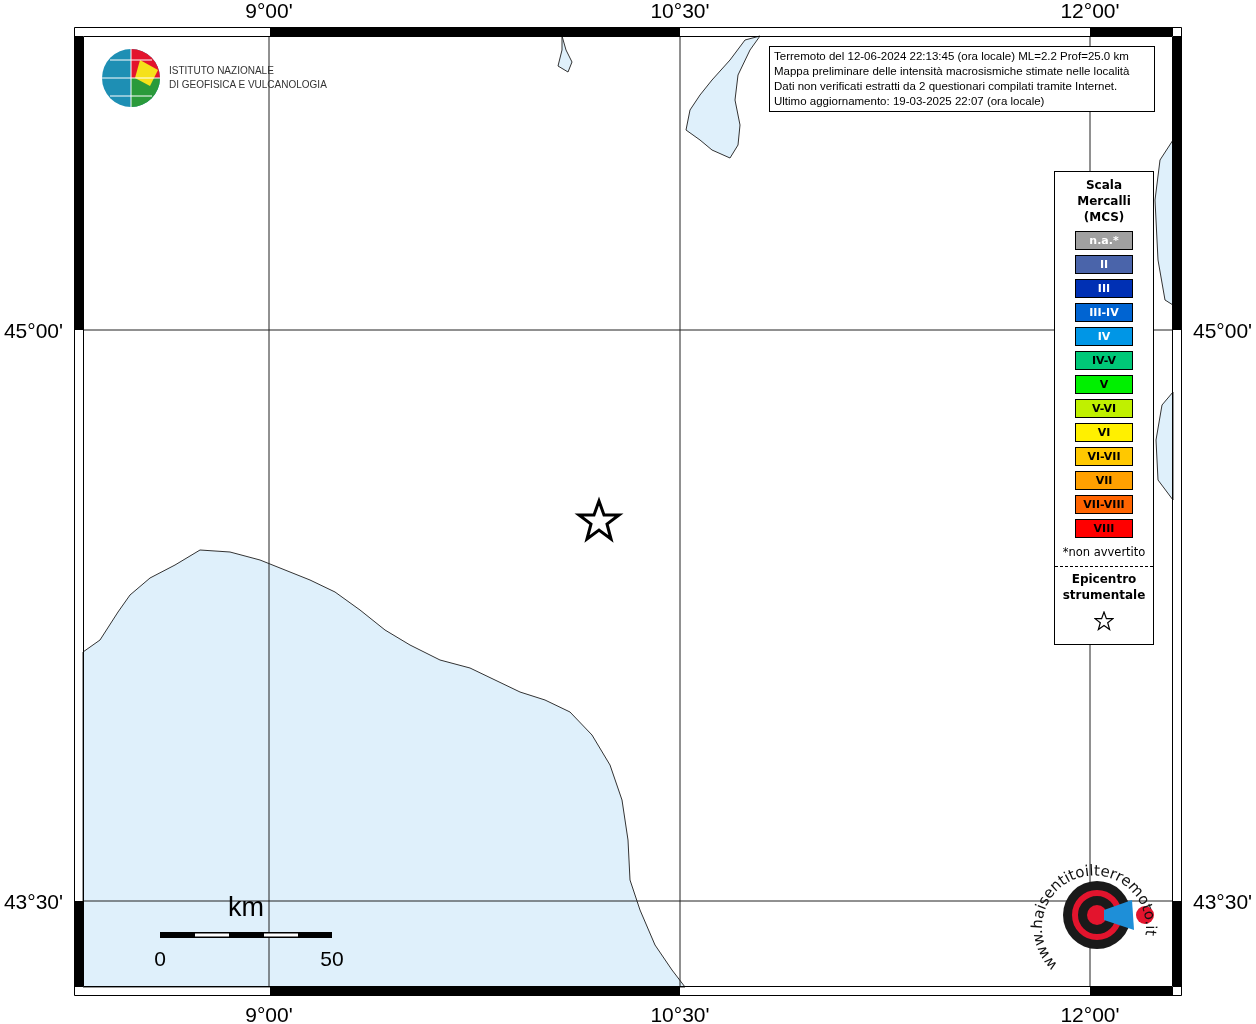 The width and height of the screenshot is (1256, 1024). Describe the element at coordinates (246, 907) in the screenshot. I see `scale-unit: km` at that location.